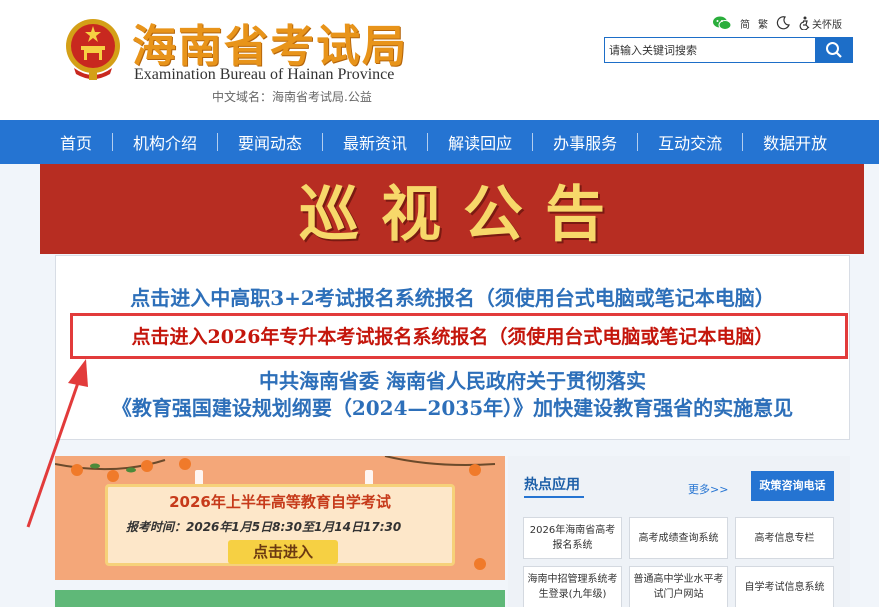 This screenshot has width=879, height=607. I want to click on nav-item-home: 首页, so click(76, 142).